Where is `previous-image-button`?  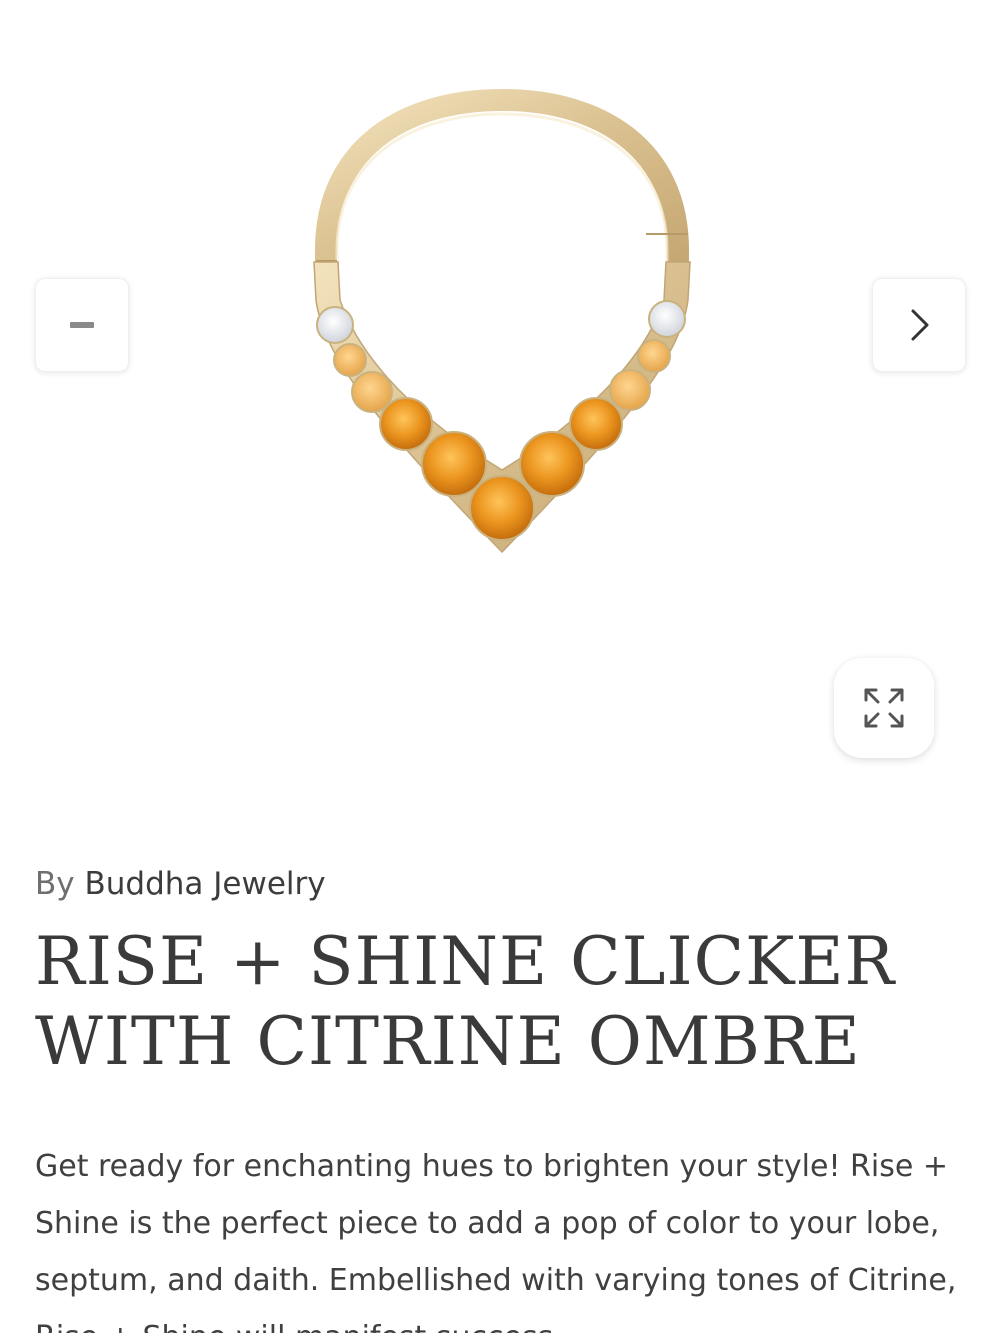 previous-image-button is located at coordinates (82, 325).